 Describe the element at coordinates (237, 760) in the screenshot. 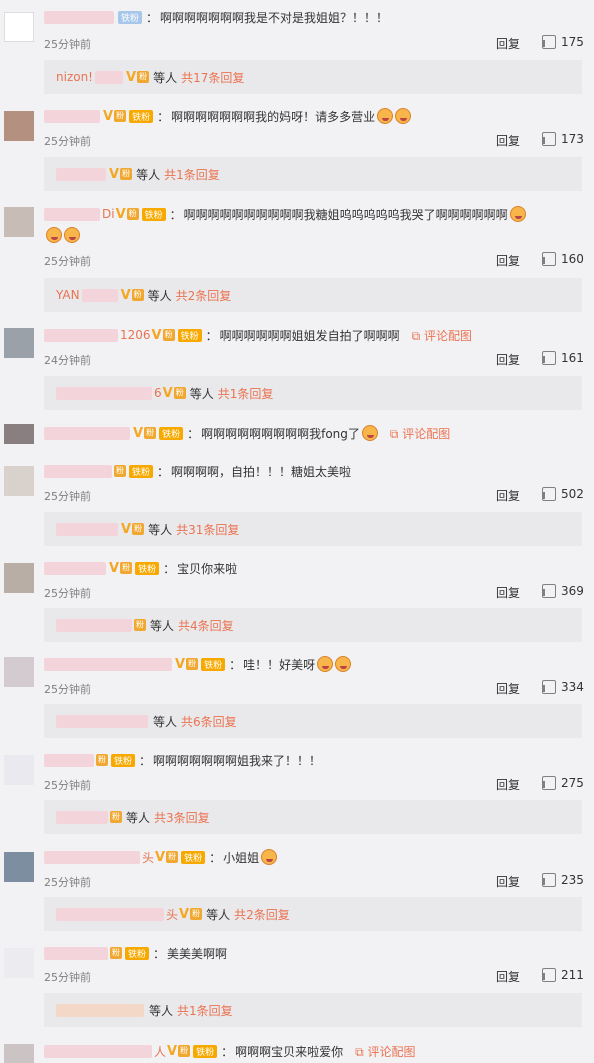

I see `comment-text: 啊啊啊啊啊啊啊姐我来了！！！` at that location.